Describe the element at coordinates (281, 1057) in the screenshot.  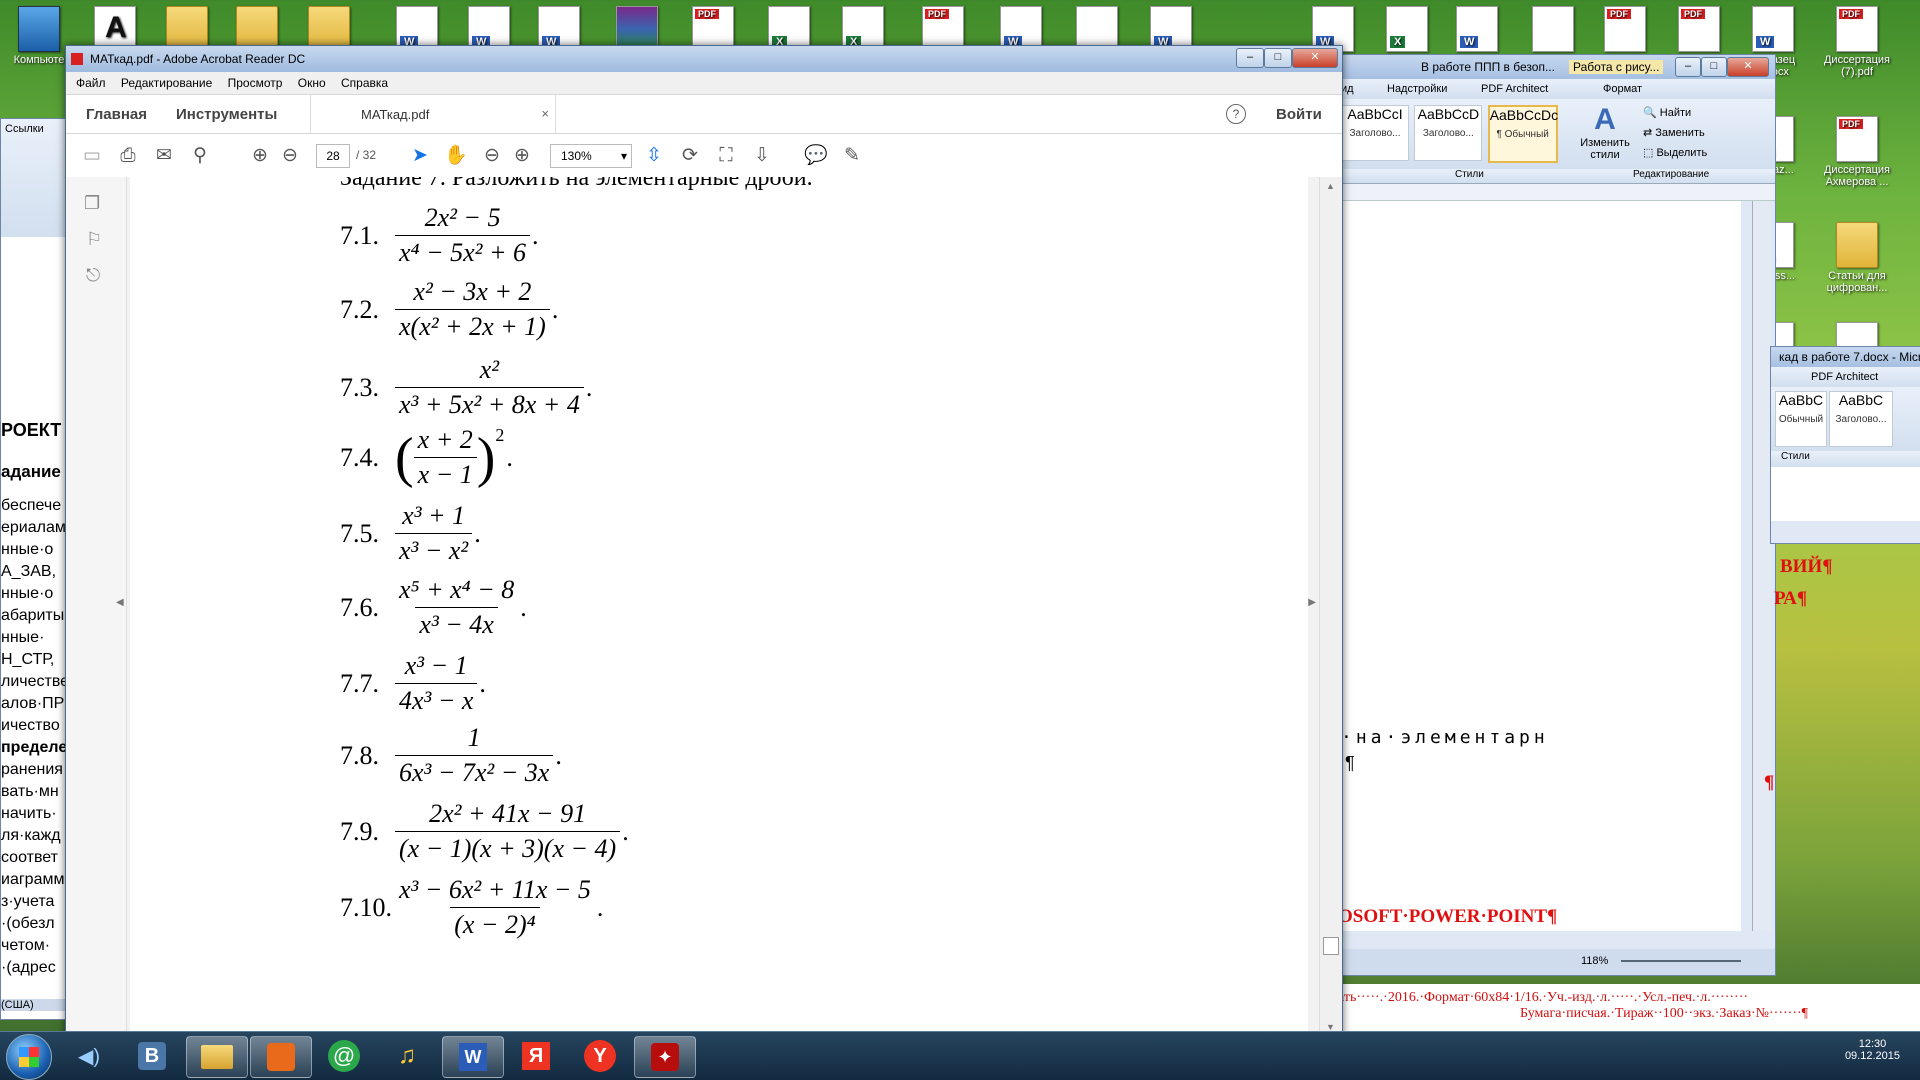
I see `taskbar-media` at that location.